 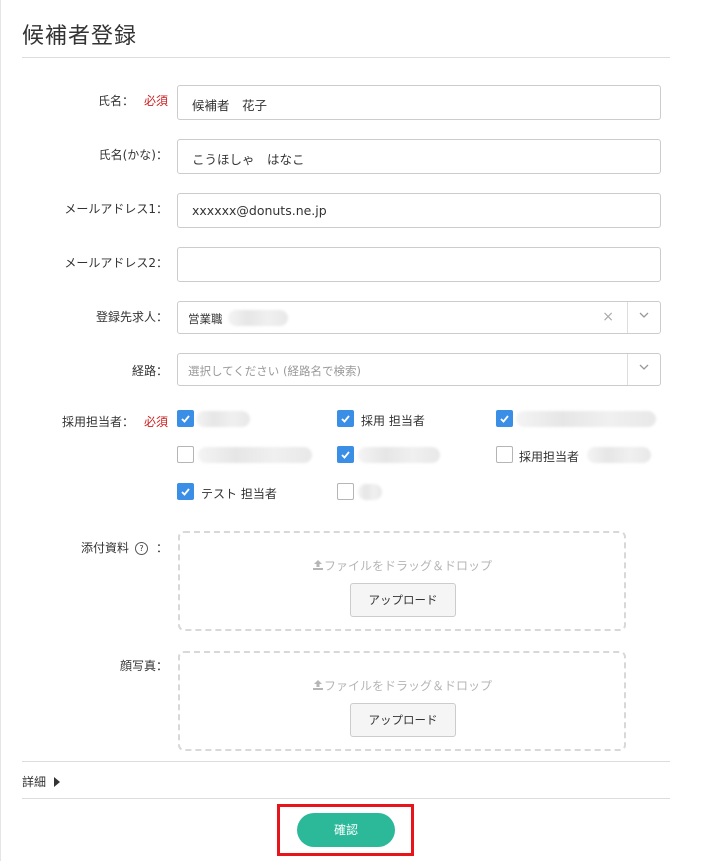 I want to click on name-label-row: 氏名： 必須, so click(x=133, y=100).